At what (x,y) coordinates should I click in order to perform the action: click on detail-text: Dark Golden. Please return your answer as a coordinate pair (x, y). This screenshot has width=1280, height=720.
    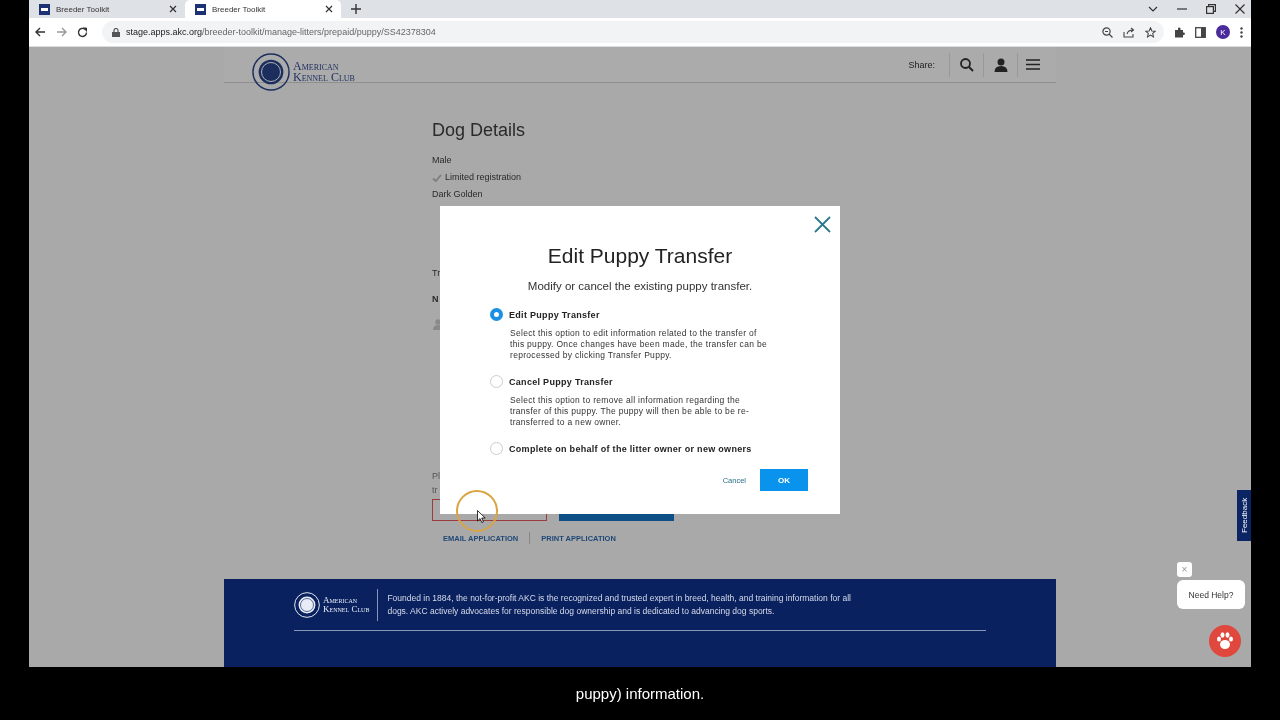
    Looking at the image, I should click on (457, 194).